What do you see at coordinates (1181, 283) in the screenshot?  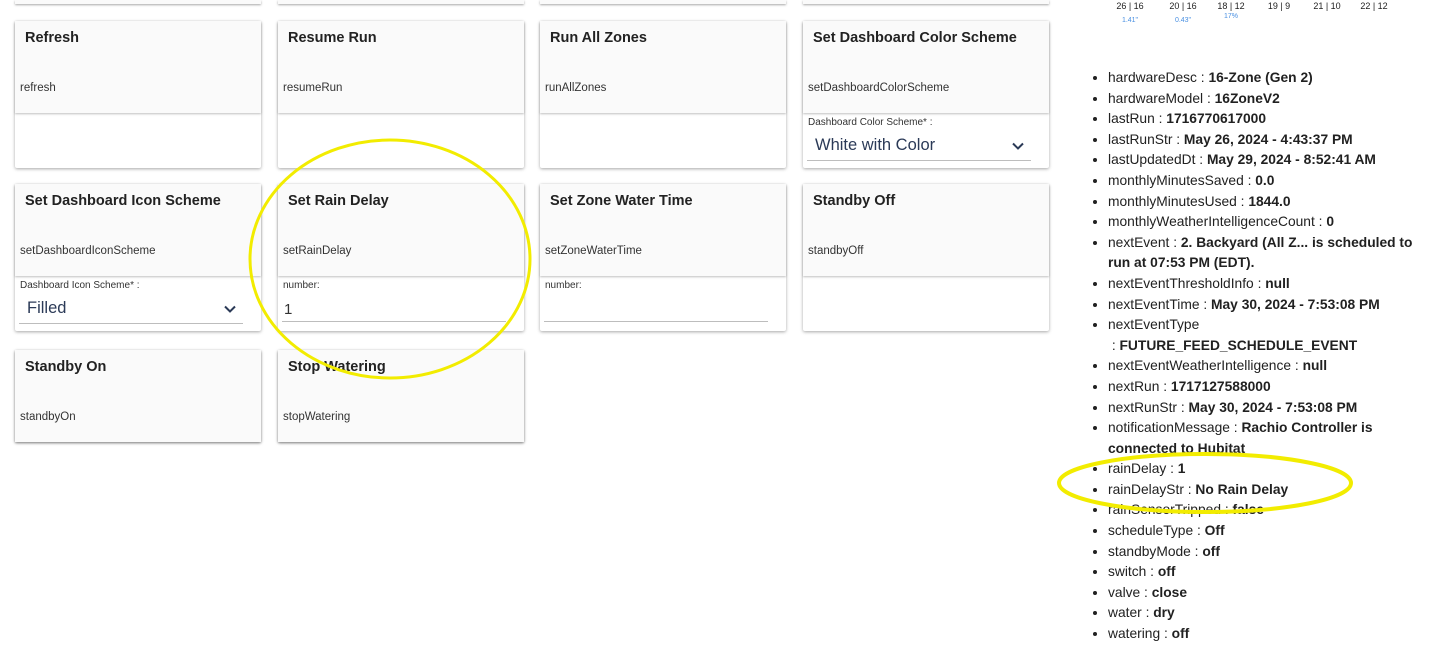 I see `attribute-key: nextEventThresholdInfo` at bounding box center [1181, 283].